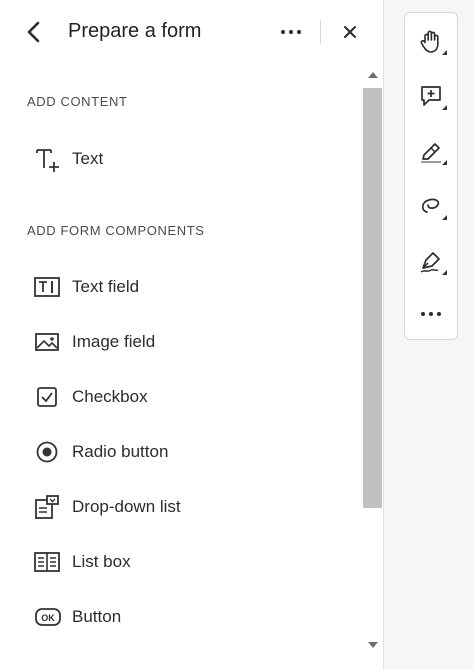 This screenshot has height=670, width=474. What do you see at coordinates (126, 506) in the screenshot?
I see `item-label: Drop-down list` at bounding box center [126, 506].